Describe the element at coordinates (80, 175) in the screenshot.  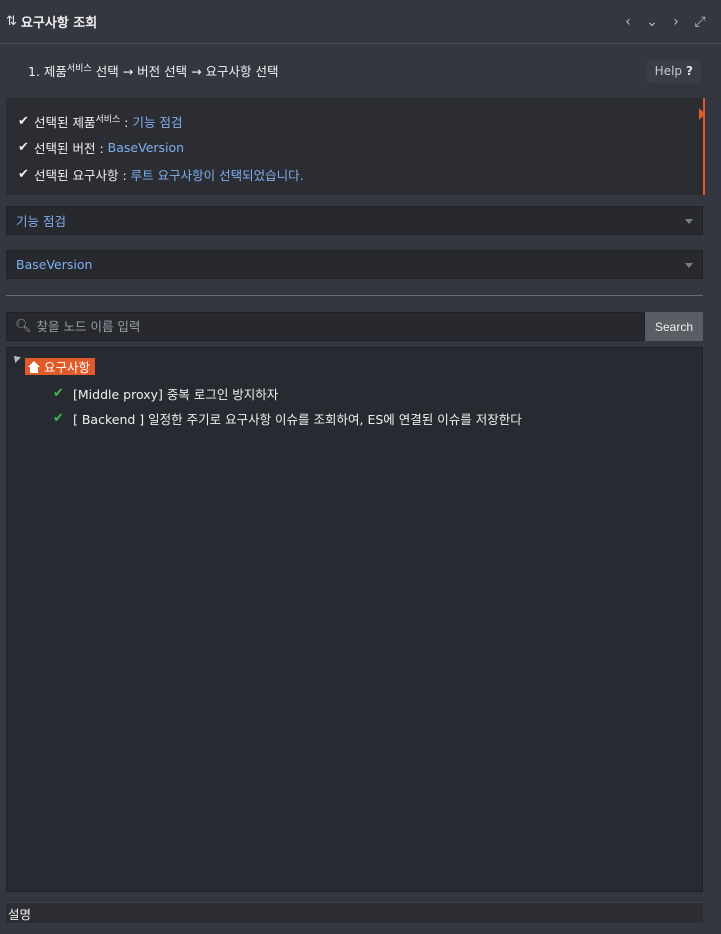
I see `selected-requirement-label: 선택된 요구사항 :` at that location.